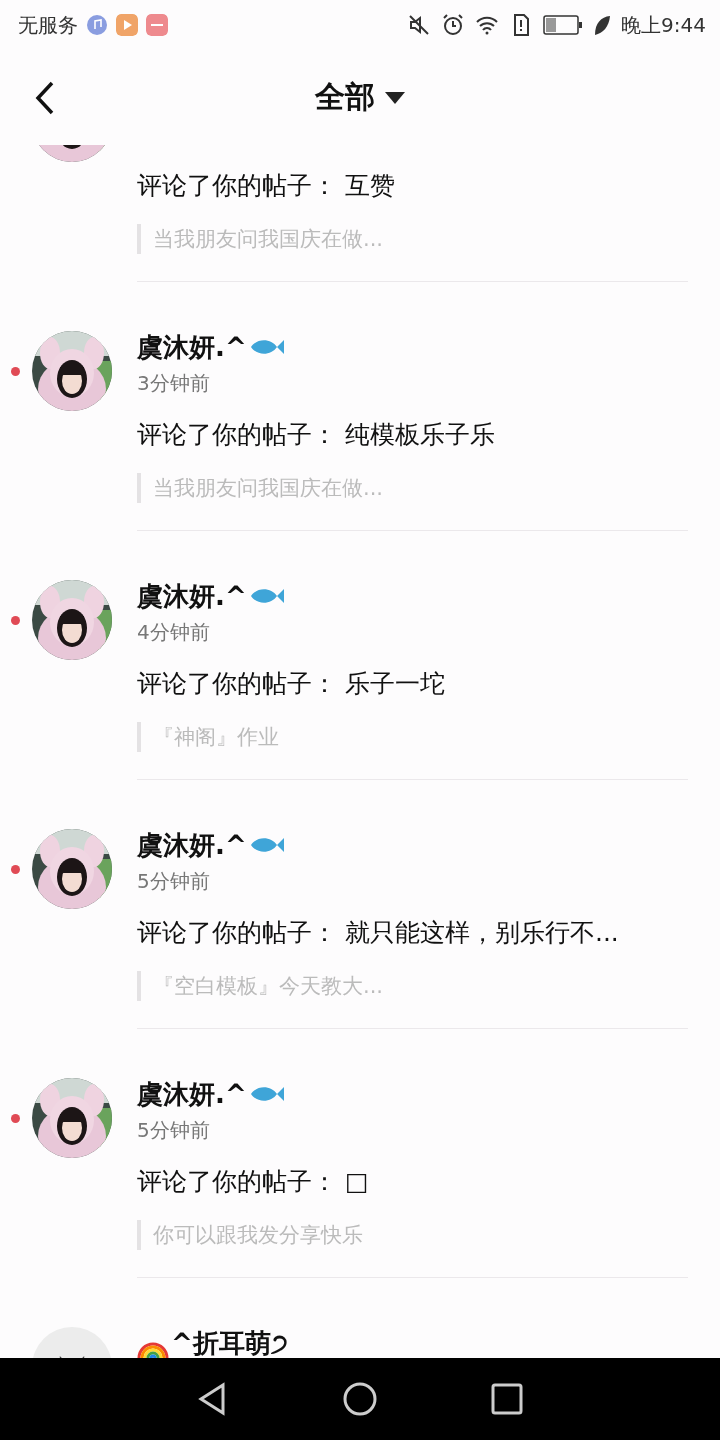 Image resolution: width=720 pixels, height=1440 pixels. What do you see at coordinates (127, 25) in the screenshot?
I see `play-app-icon` at bounding box center [127, 25].